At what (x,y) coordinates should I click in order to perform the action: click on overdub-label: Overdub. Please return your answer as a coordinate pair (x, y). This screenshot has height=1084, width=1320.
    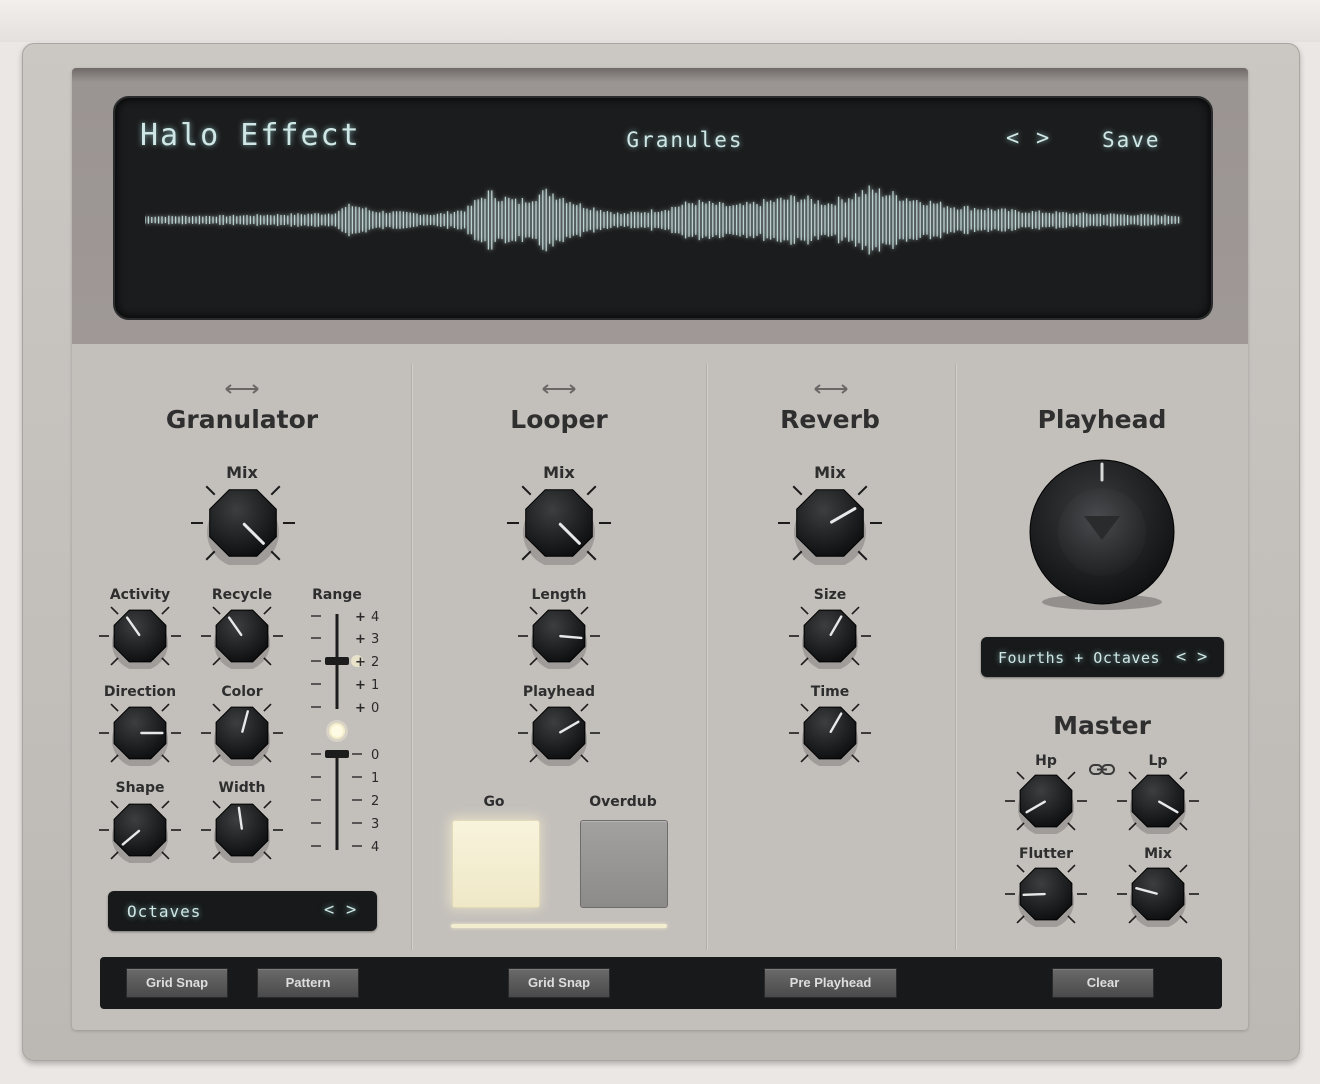
    Looking at the image, I should click on (623, 802).